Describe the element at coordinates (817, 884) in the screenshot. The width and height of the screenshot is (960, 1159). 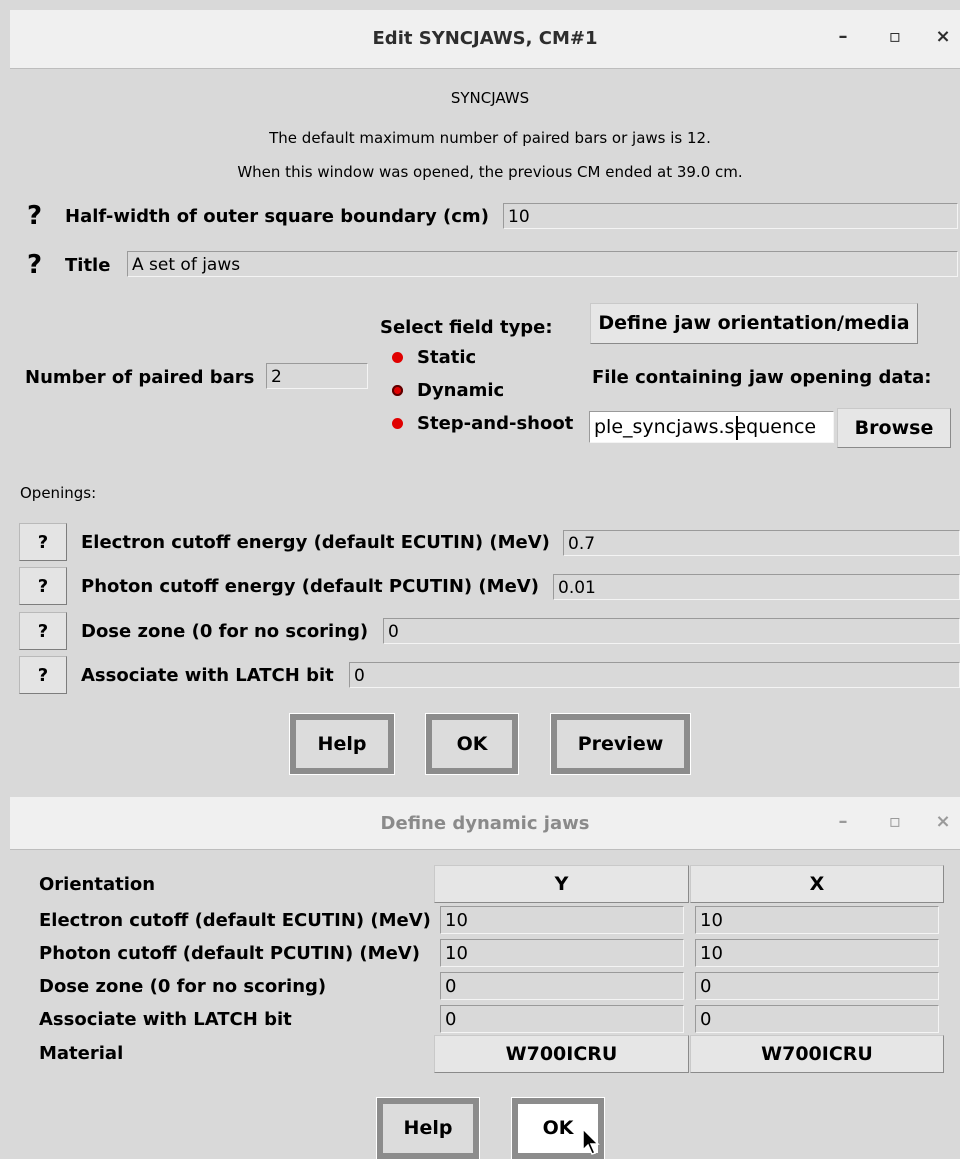
I see `orientation-x-button: X` at that location.